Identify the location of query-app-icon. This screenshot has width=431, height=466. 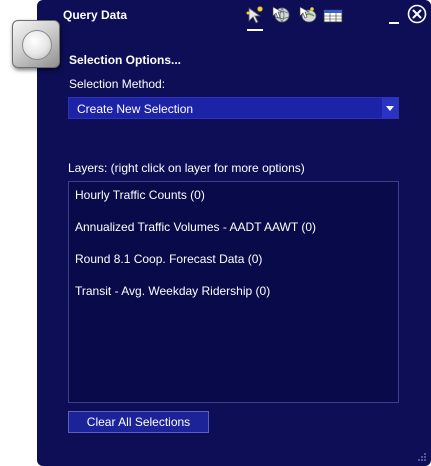
(36, 44).